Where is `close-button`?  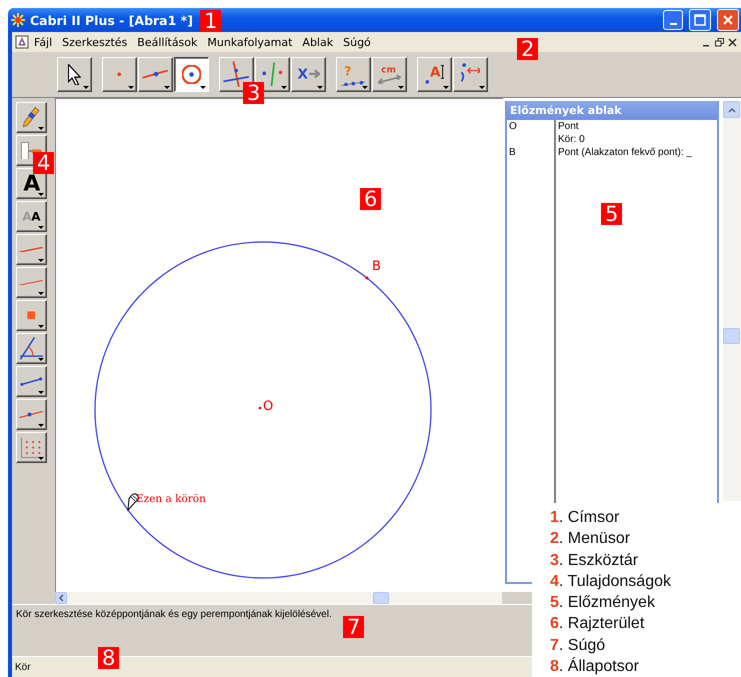
close-button is located at coordinates (728, 20).